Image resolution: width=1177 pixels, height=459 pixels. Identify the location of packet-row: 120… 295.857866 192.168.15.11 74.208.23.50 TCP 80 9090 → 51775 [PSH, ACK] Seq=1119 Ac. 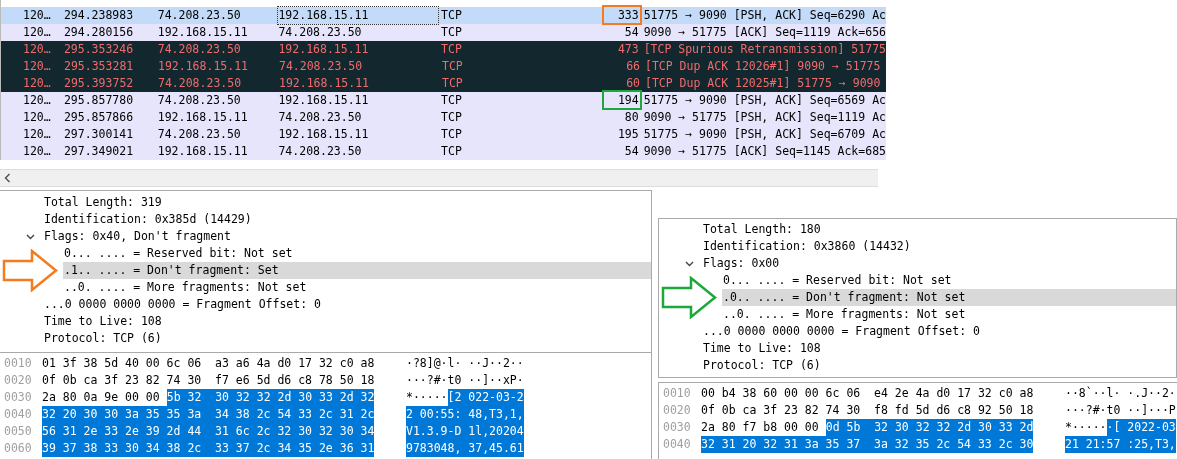
(443, 117).